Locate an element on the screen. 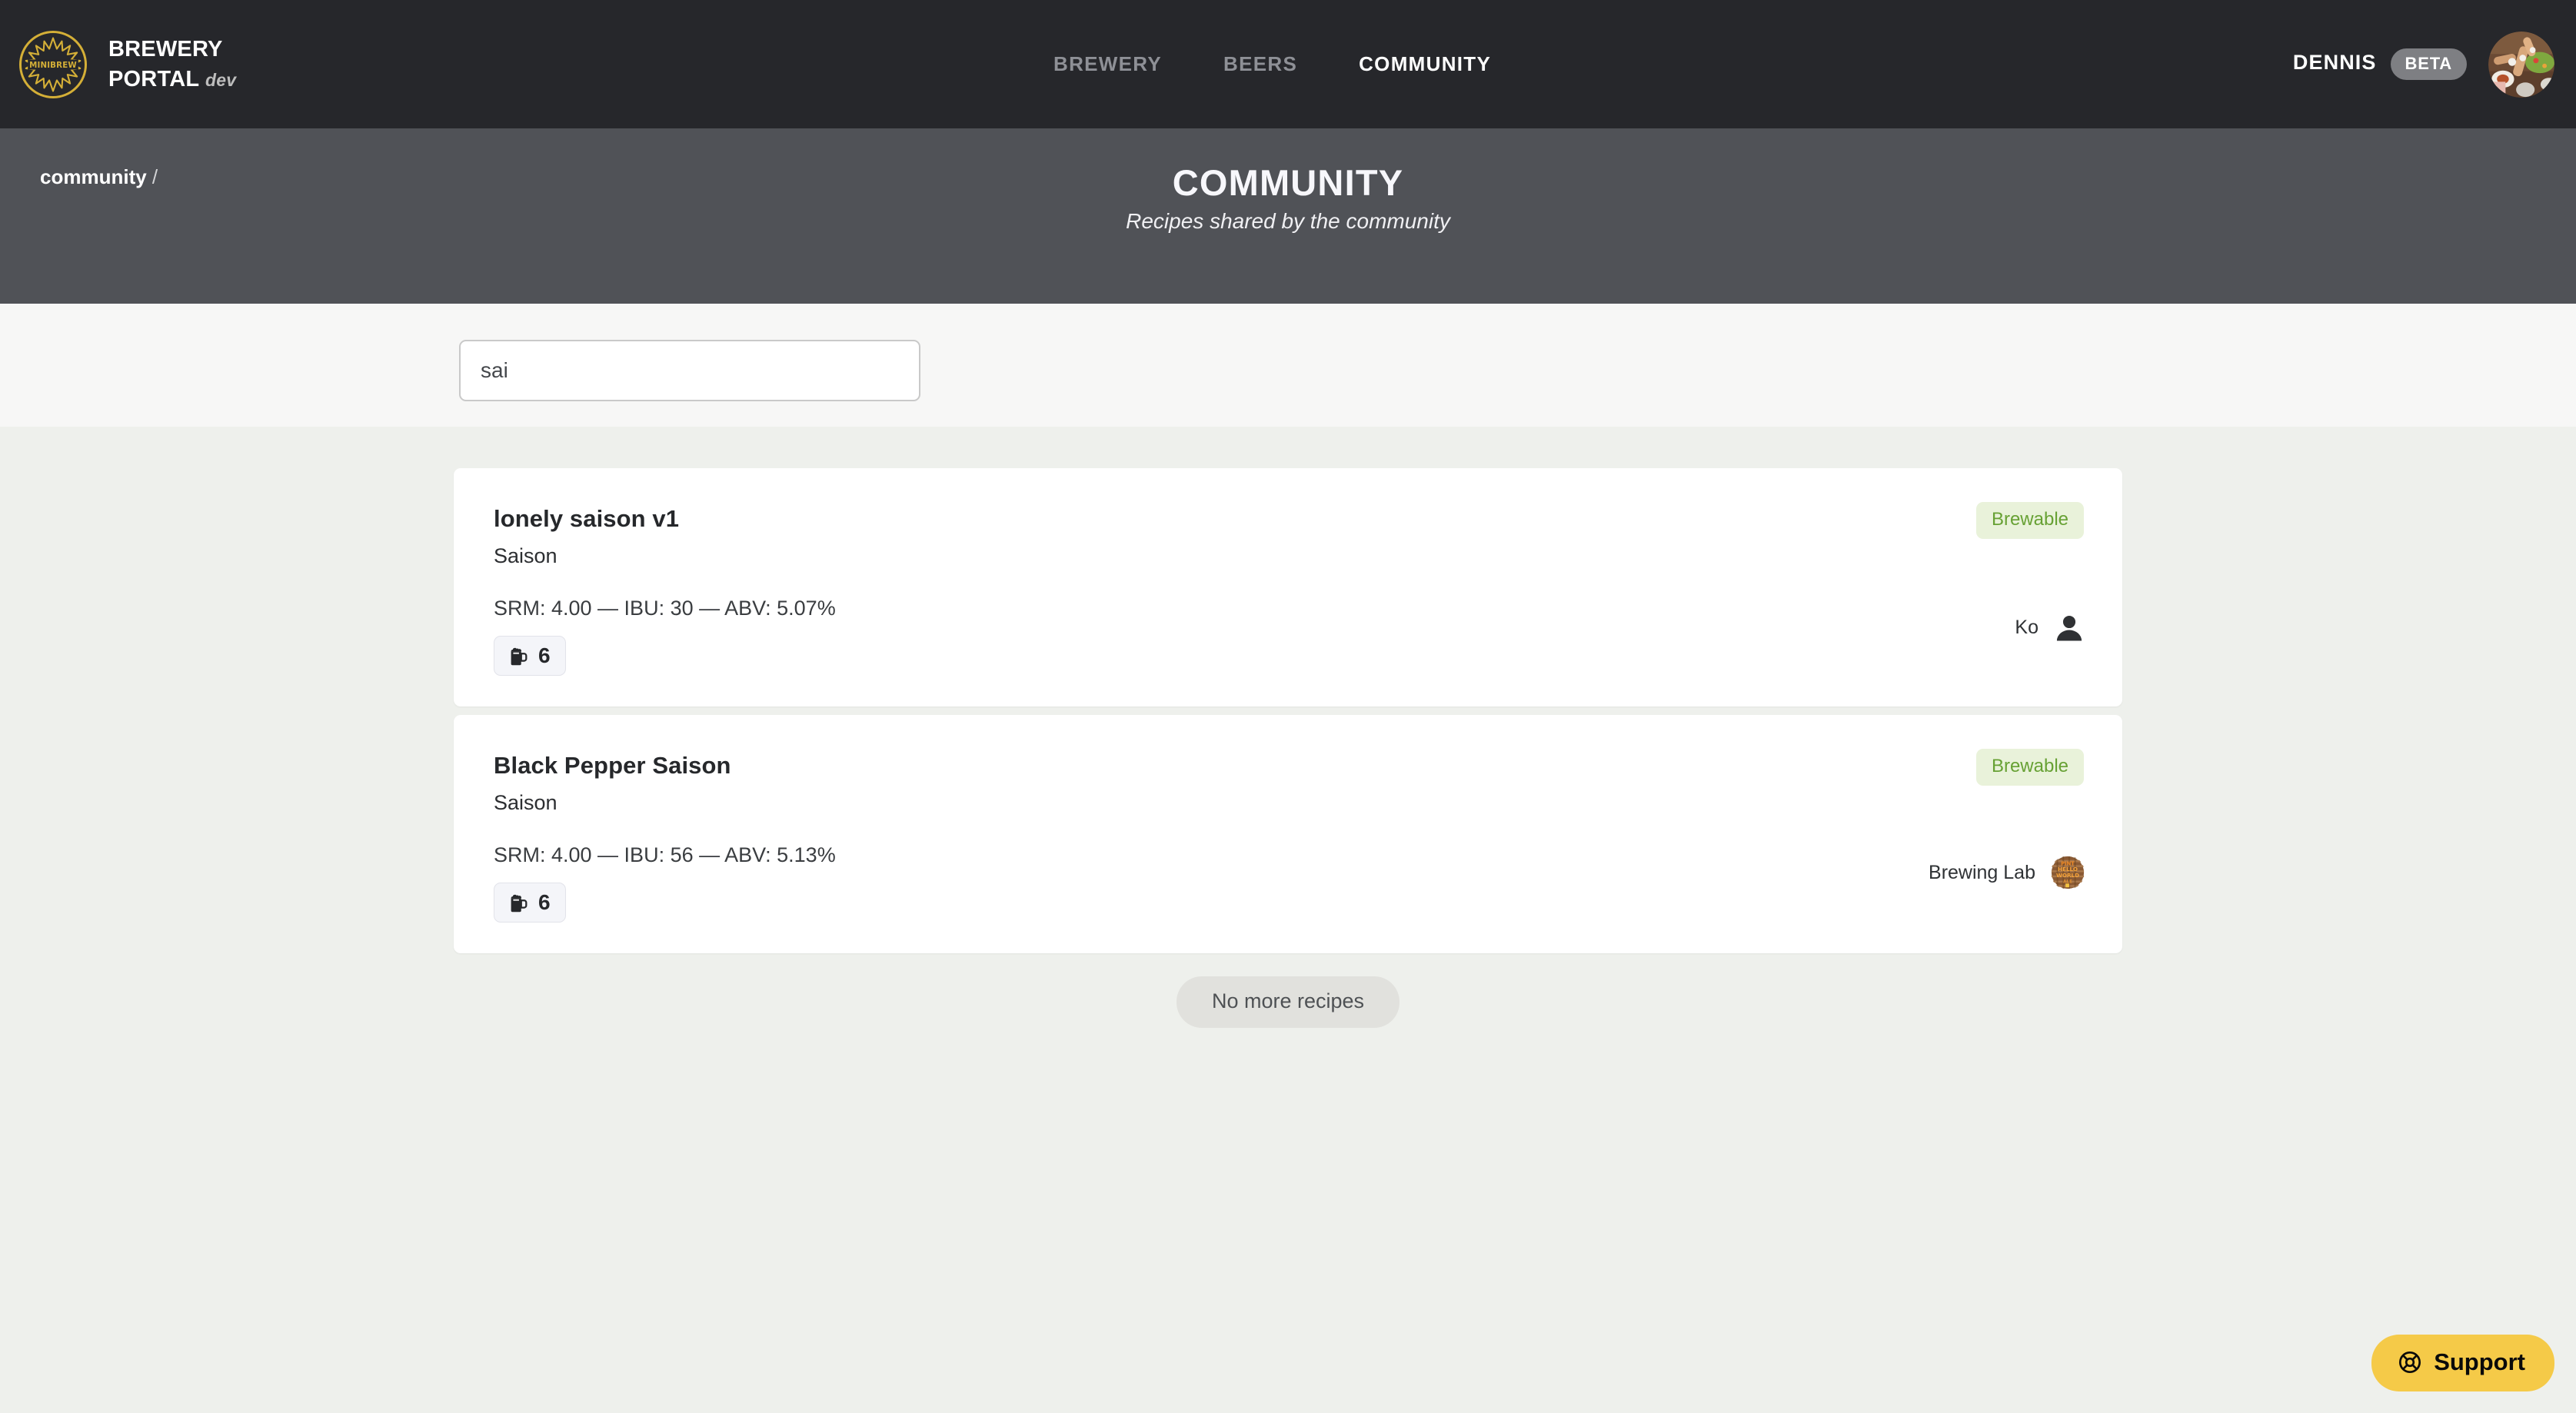  nav-item-brewery: BREWERY is located at coordinates (1108, 64).